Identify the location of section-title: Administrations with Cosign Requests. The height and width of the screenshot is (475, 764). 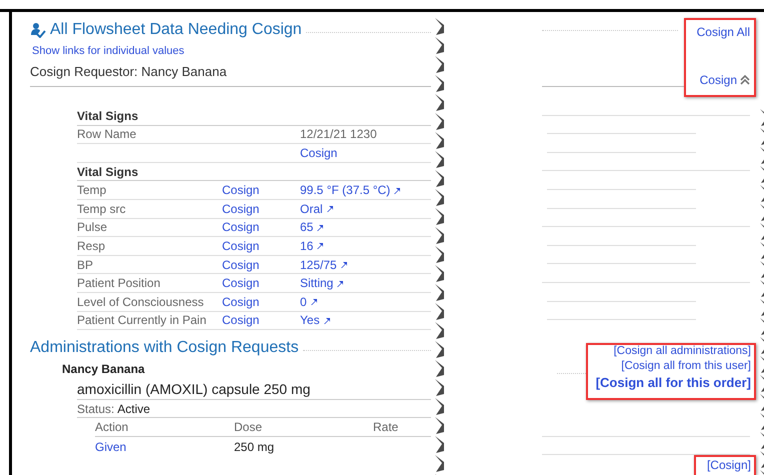
(164, 348).